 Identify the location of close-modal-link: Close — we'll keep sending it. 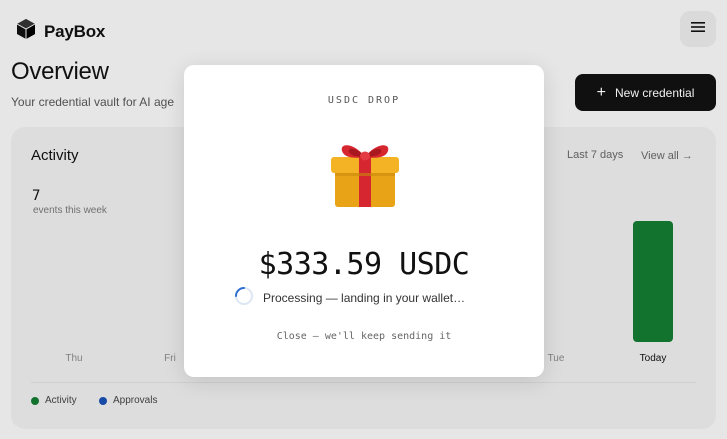
(364, 336).